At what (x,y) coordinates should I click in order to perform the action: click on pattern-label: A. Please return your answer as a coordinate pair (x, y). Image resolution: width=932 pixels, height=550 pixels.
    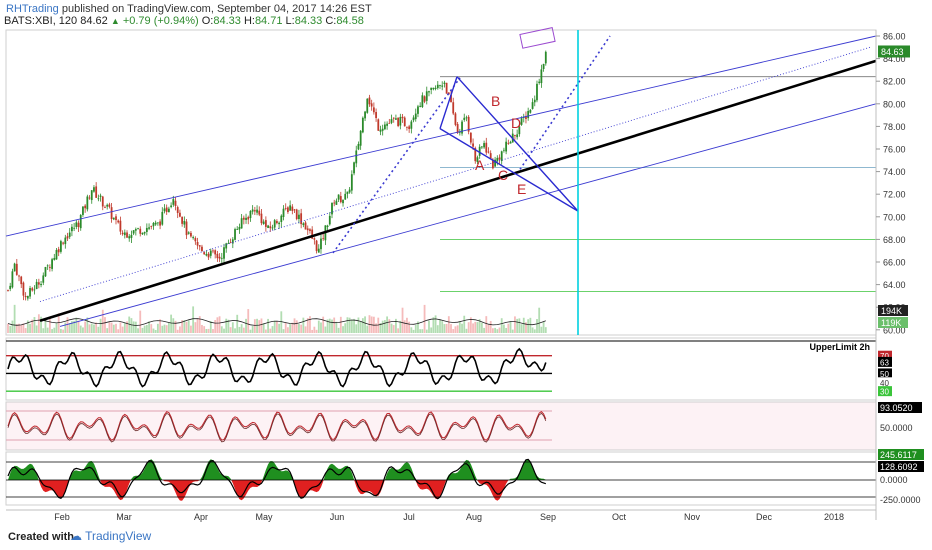
    Looking at the image, I should click on (480, 165).